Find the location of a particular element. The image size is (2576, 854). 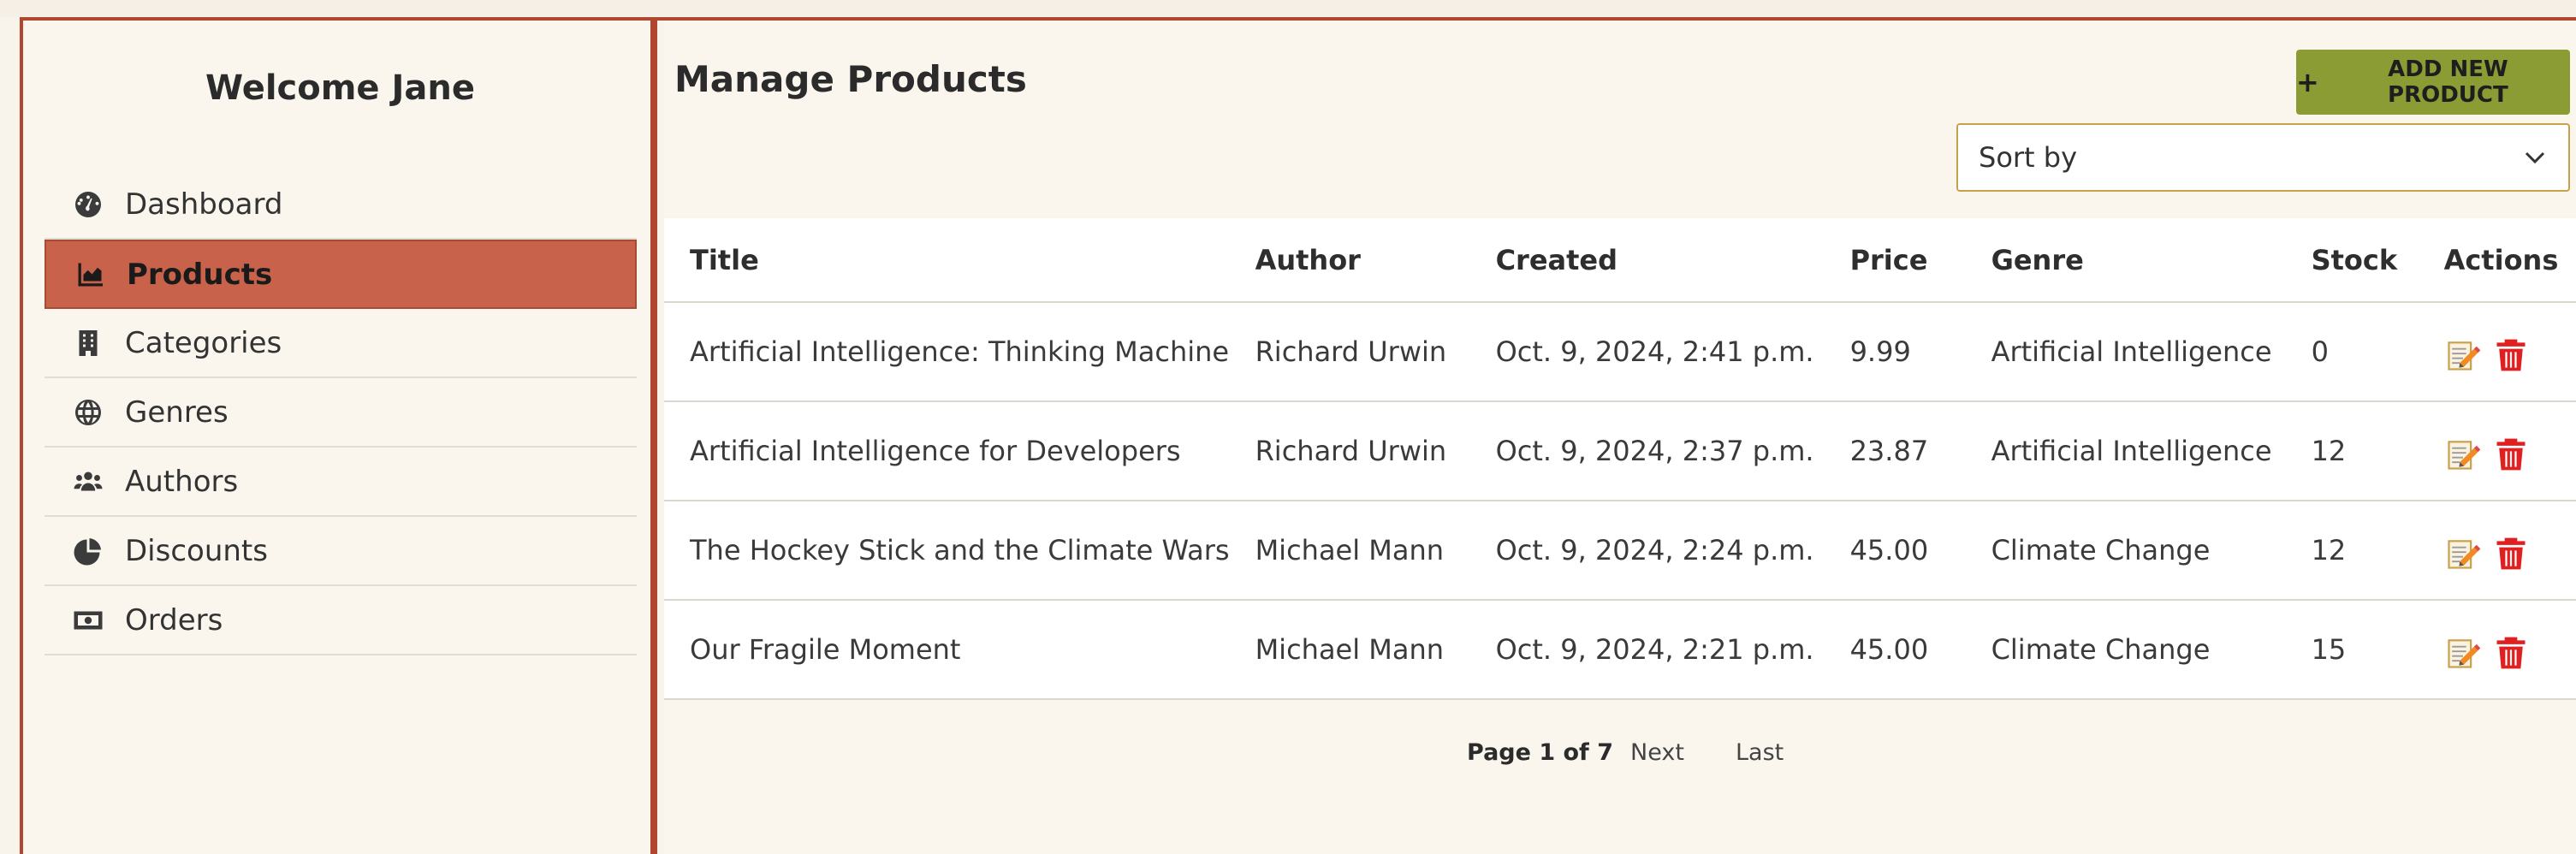

pagination-current-page: Page 1 of 7 is located at coordinates (1540, 752).